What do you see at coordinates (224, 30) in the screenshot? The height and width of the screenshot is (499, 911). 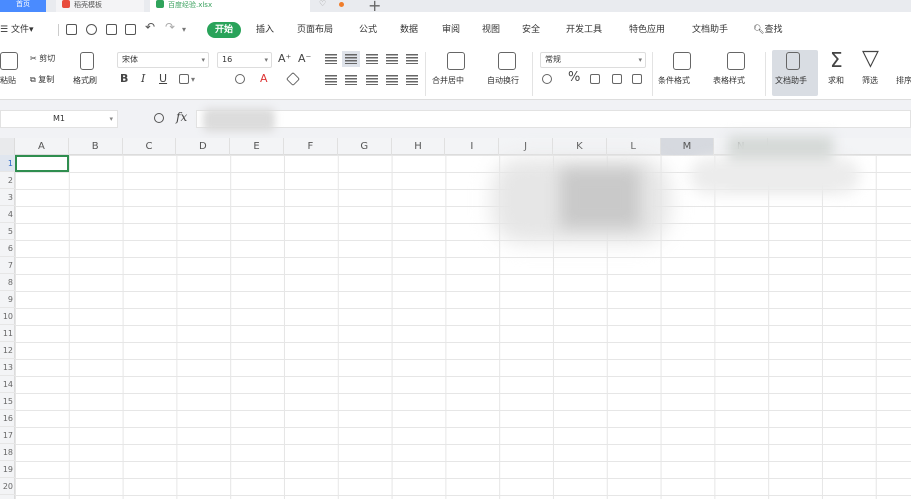 I see `tab-start: 开始` at bounding box center [224, 30].